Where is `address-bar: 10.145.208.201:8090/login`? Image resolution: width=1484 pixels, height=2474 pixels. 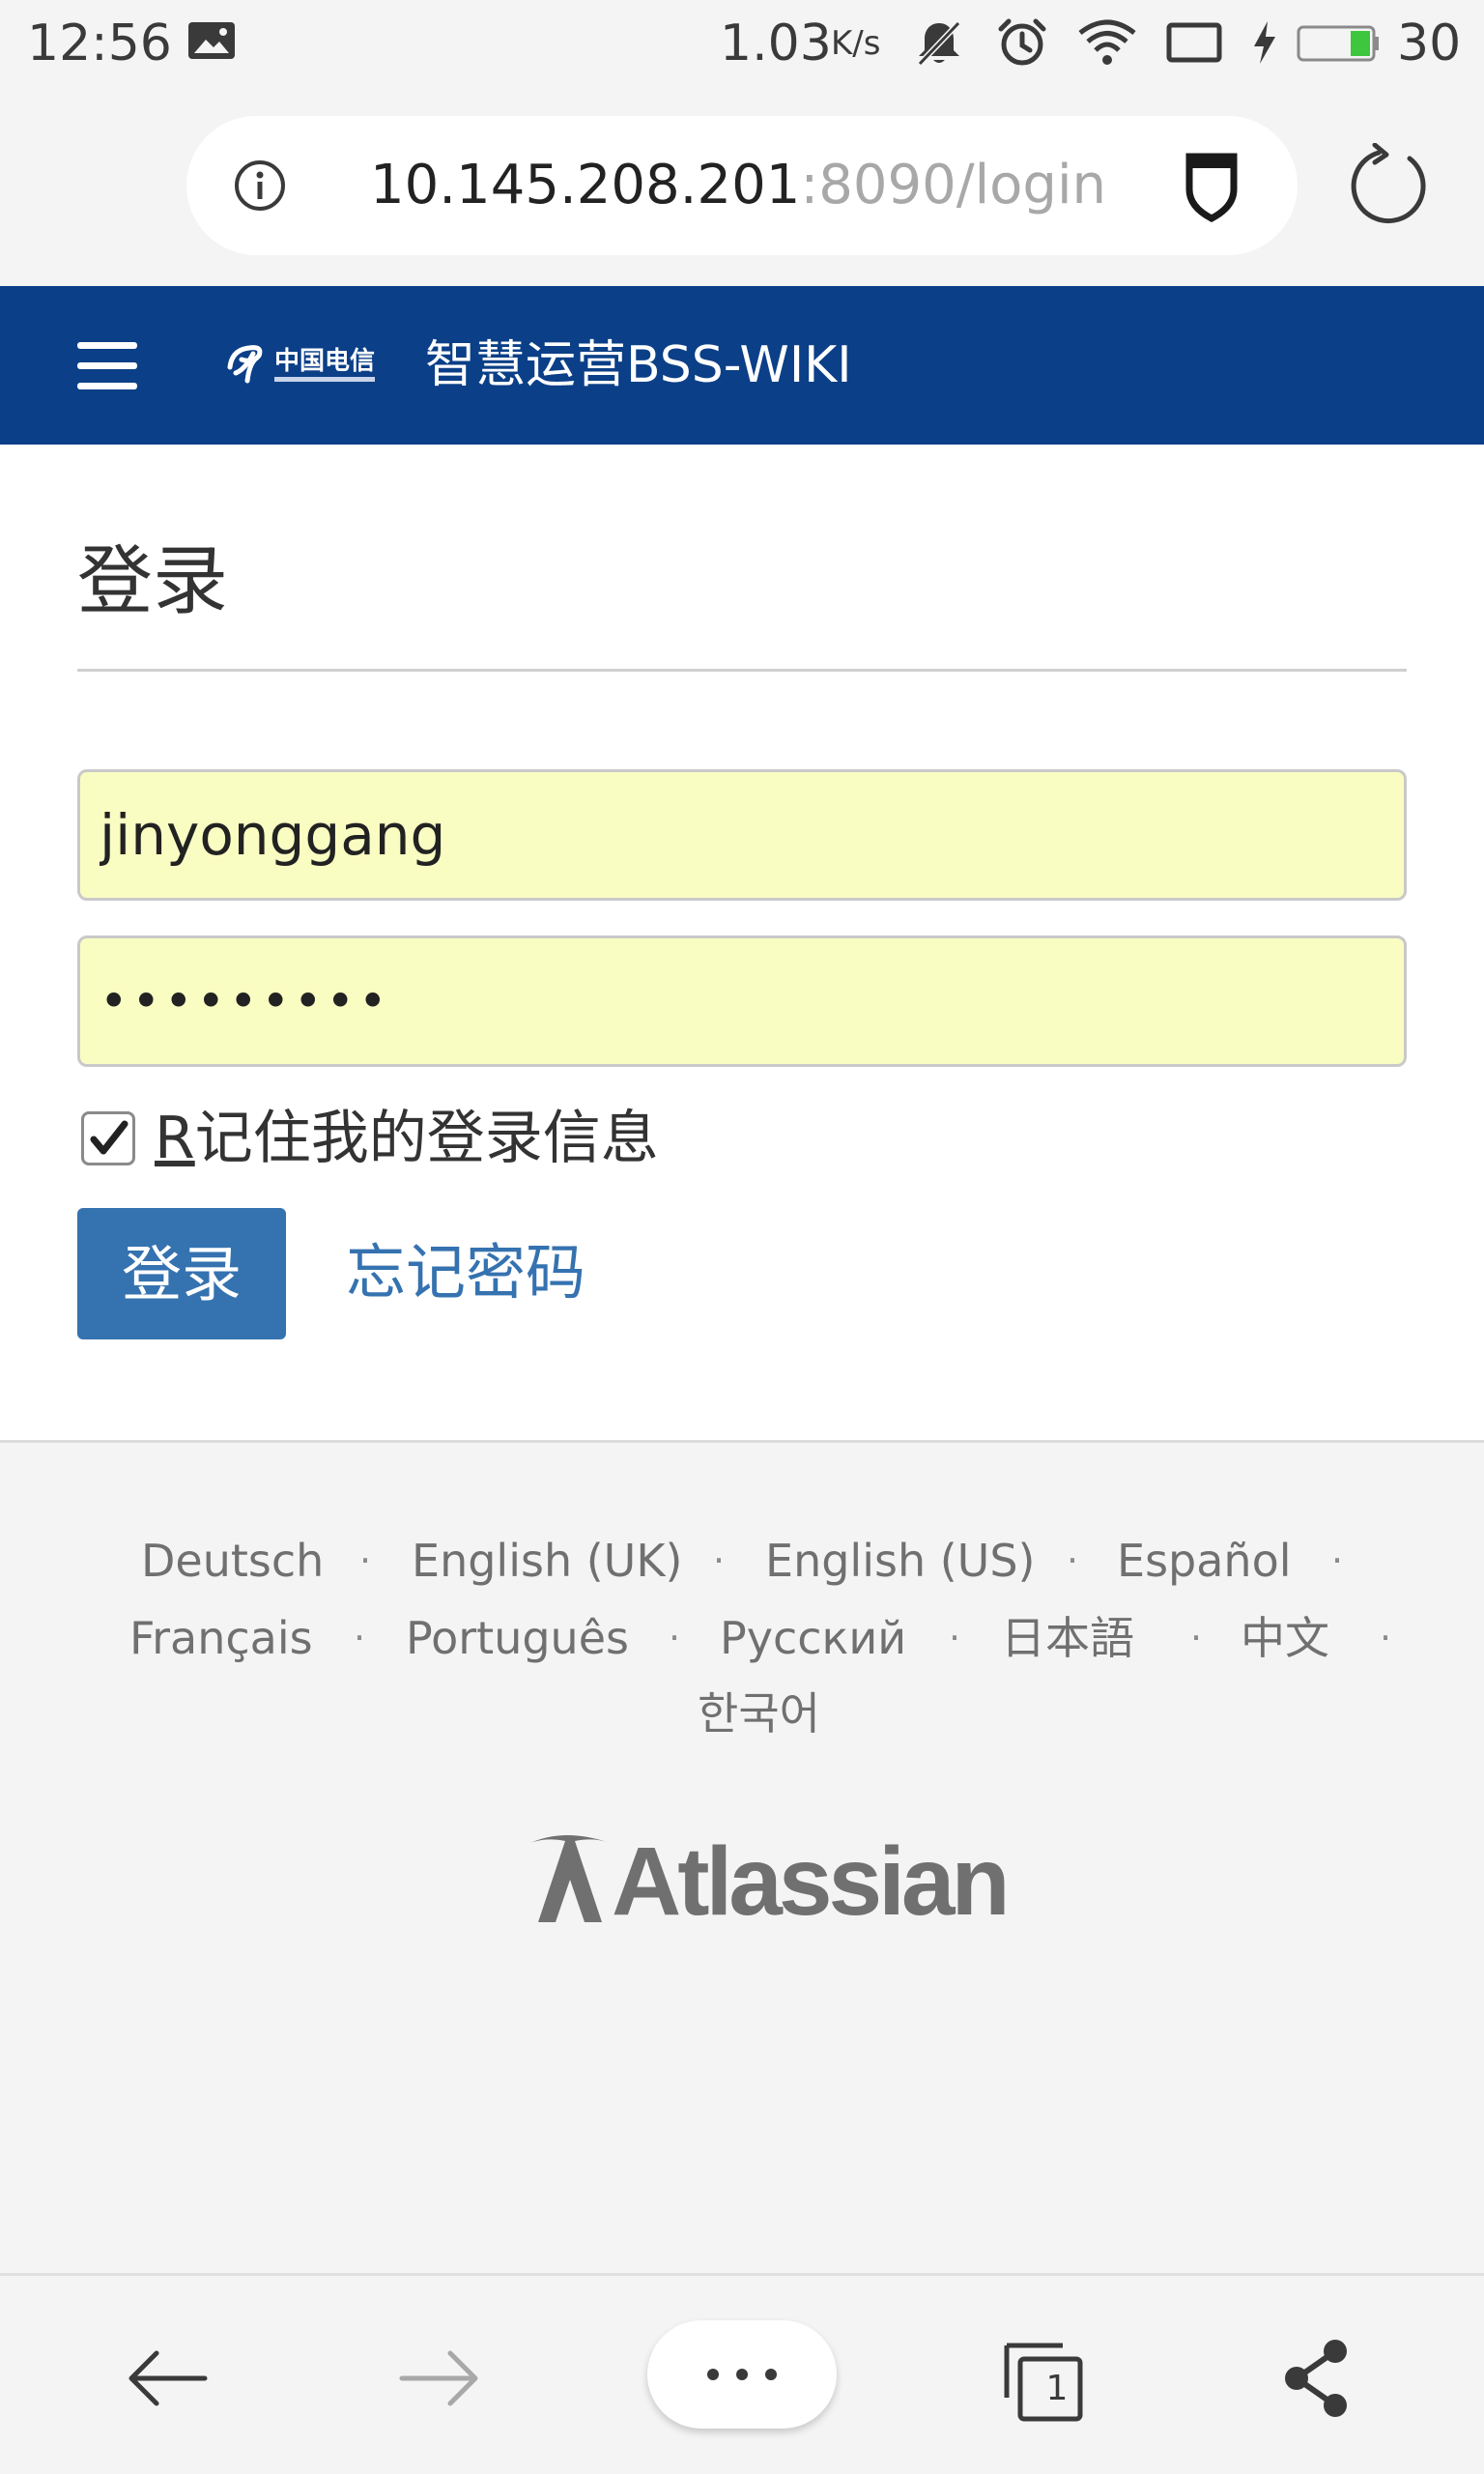
address-bar: 10.145.208.201:8090/login is located at coordinates (742, 186).